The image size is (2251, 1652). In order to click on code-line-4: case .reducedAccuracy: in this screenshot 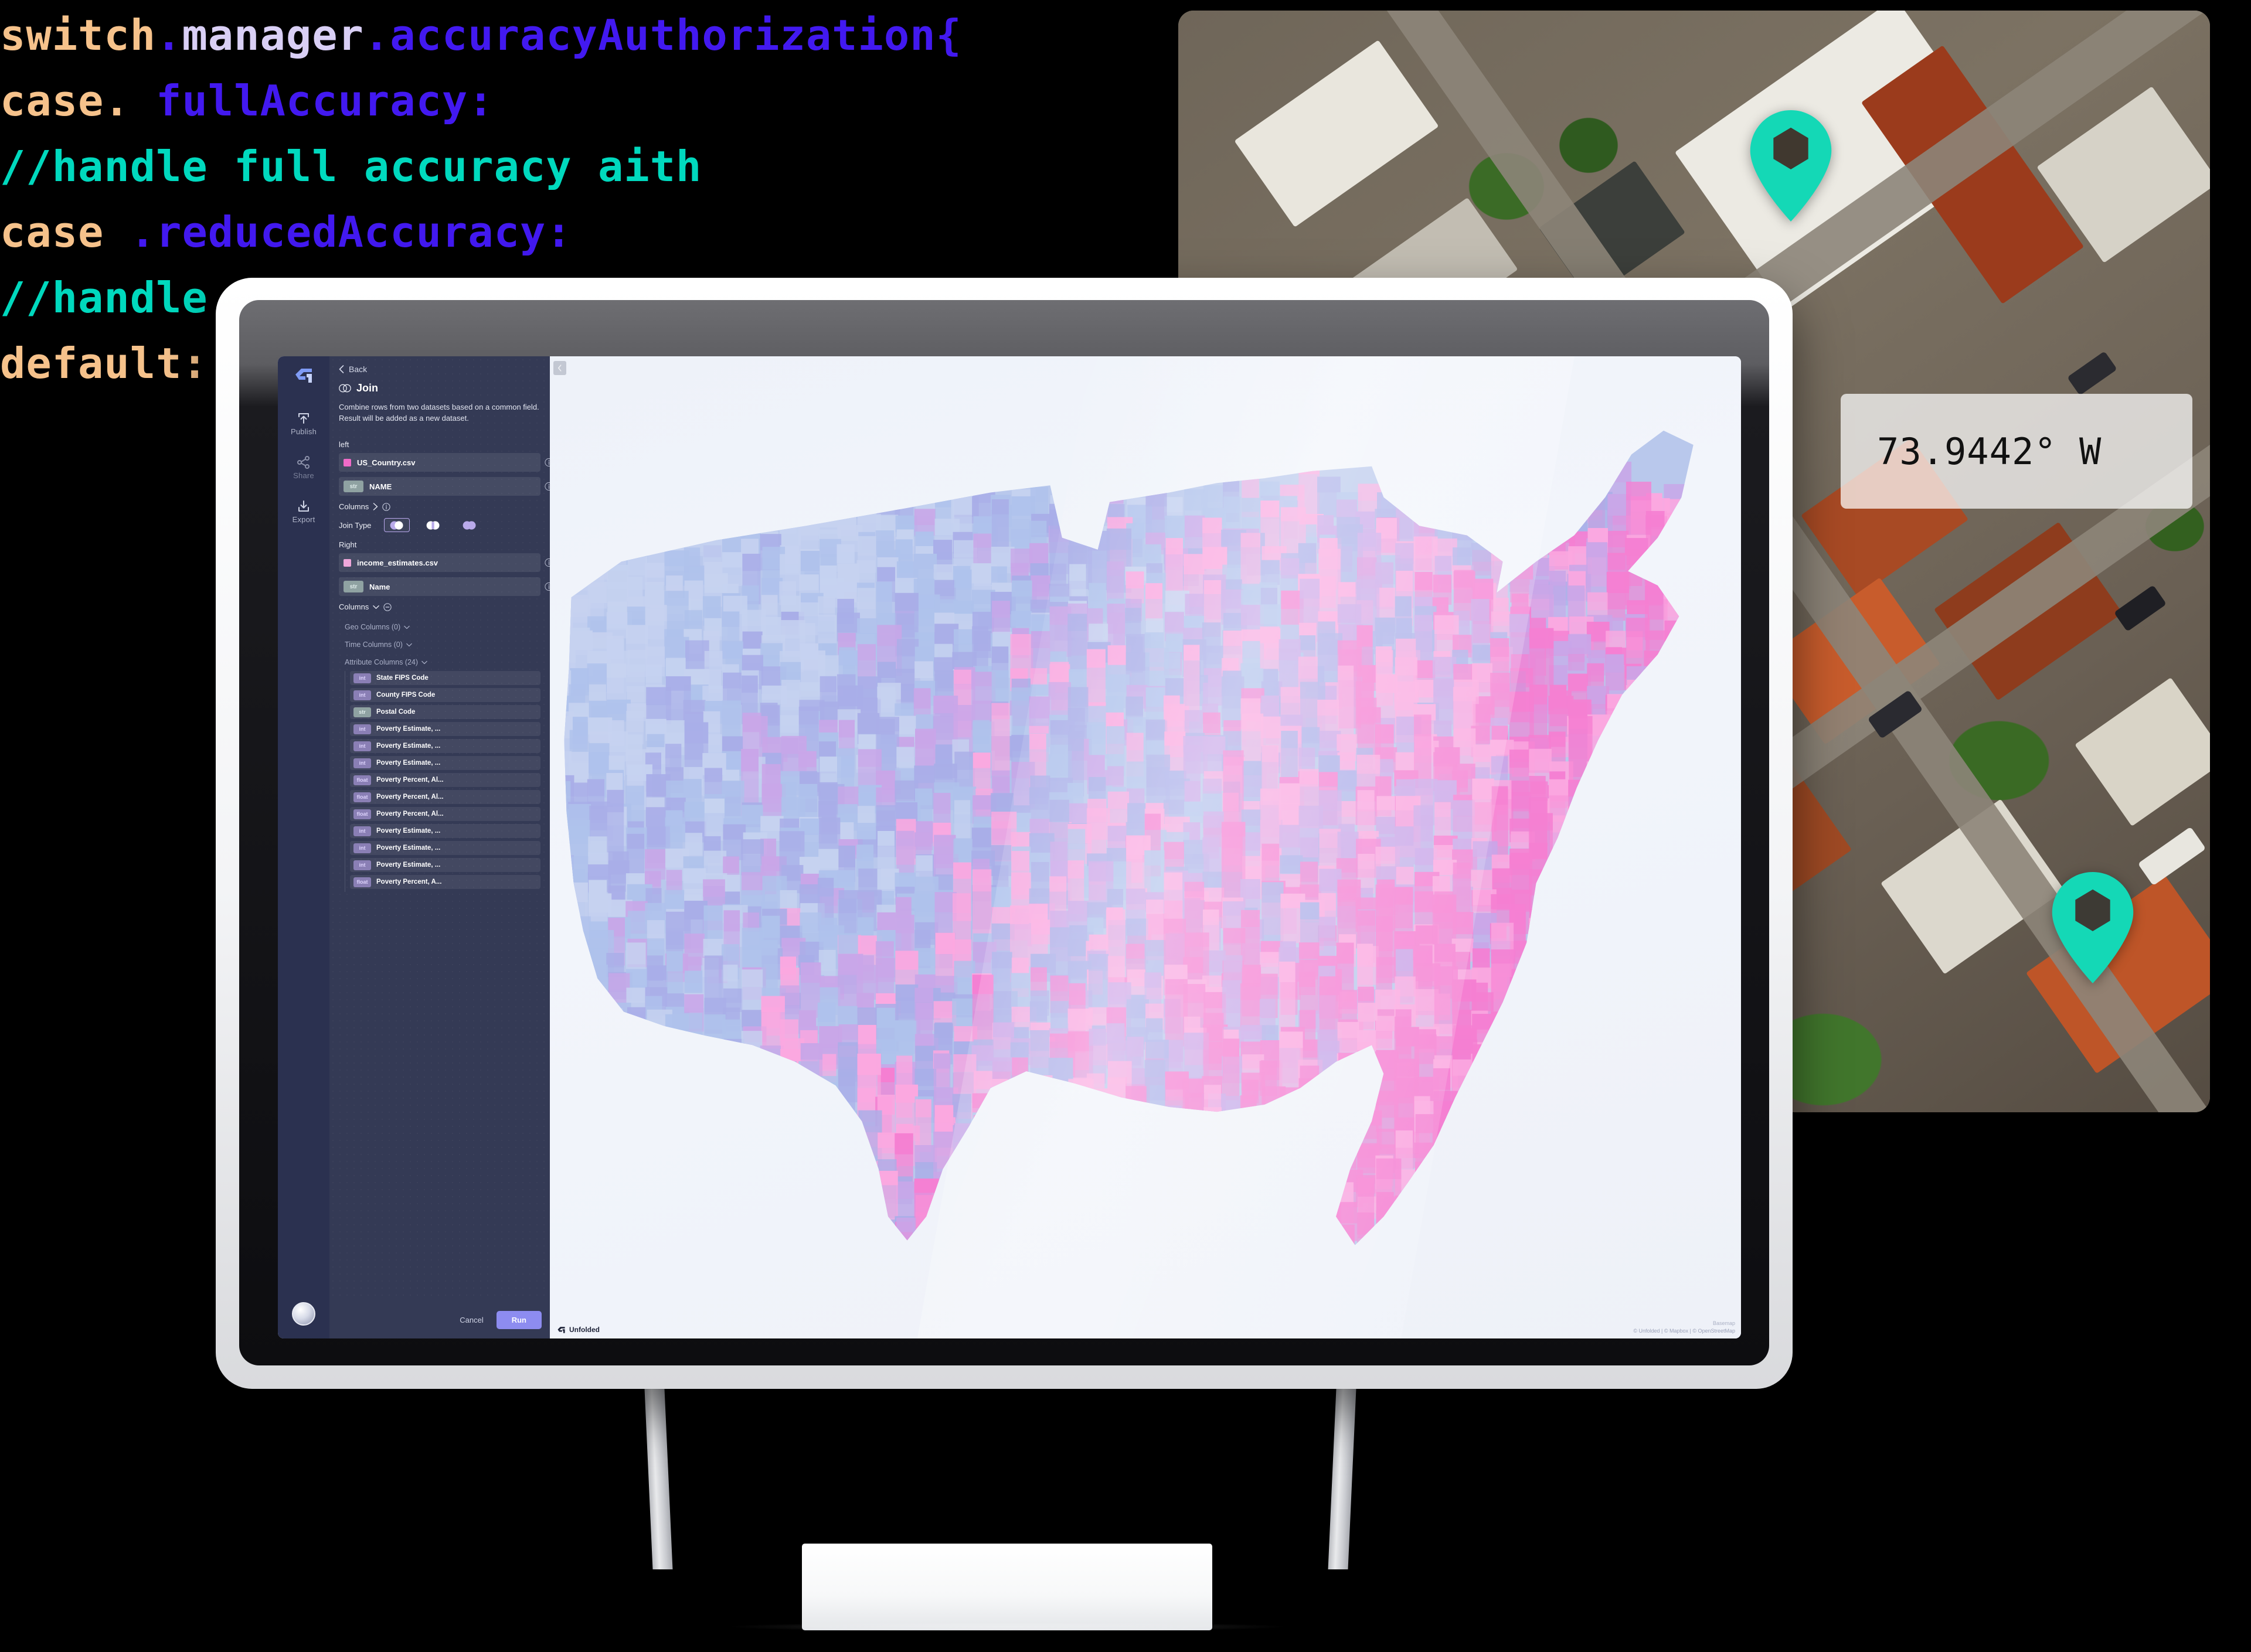, I will do `click(286, 232)`.